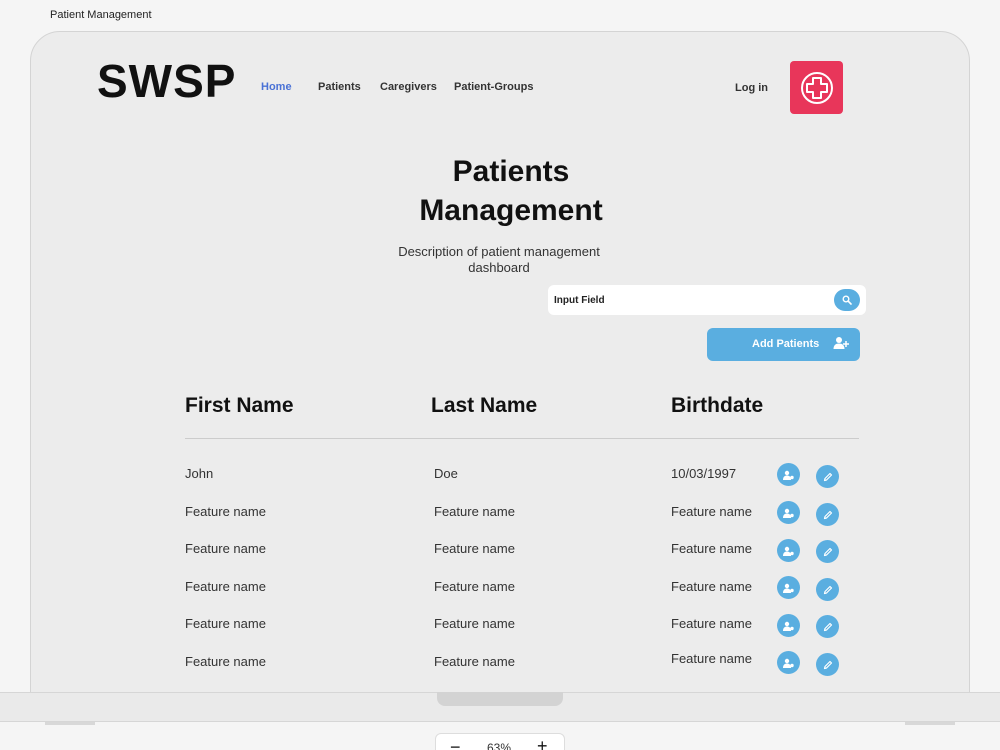 The width and height of the screenshot is (1000, 750). I want to click on nav-patient-groups: Patient-Groups, so click(493, 87).